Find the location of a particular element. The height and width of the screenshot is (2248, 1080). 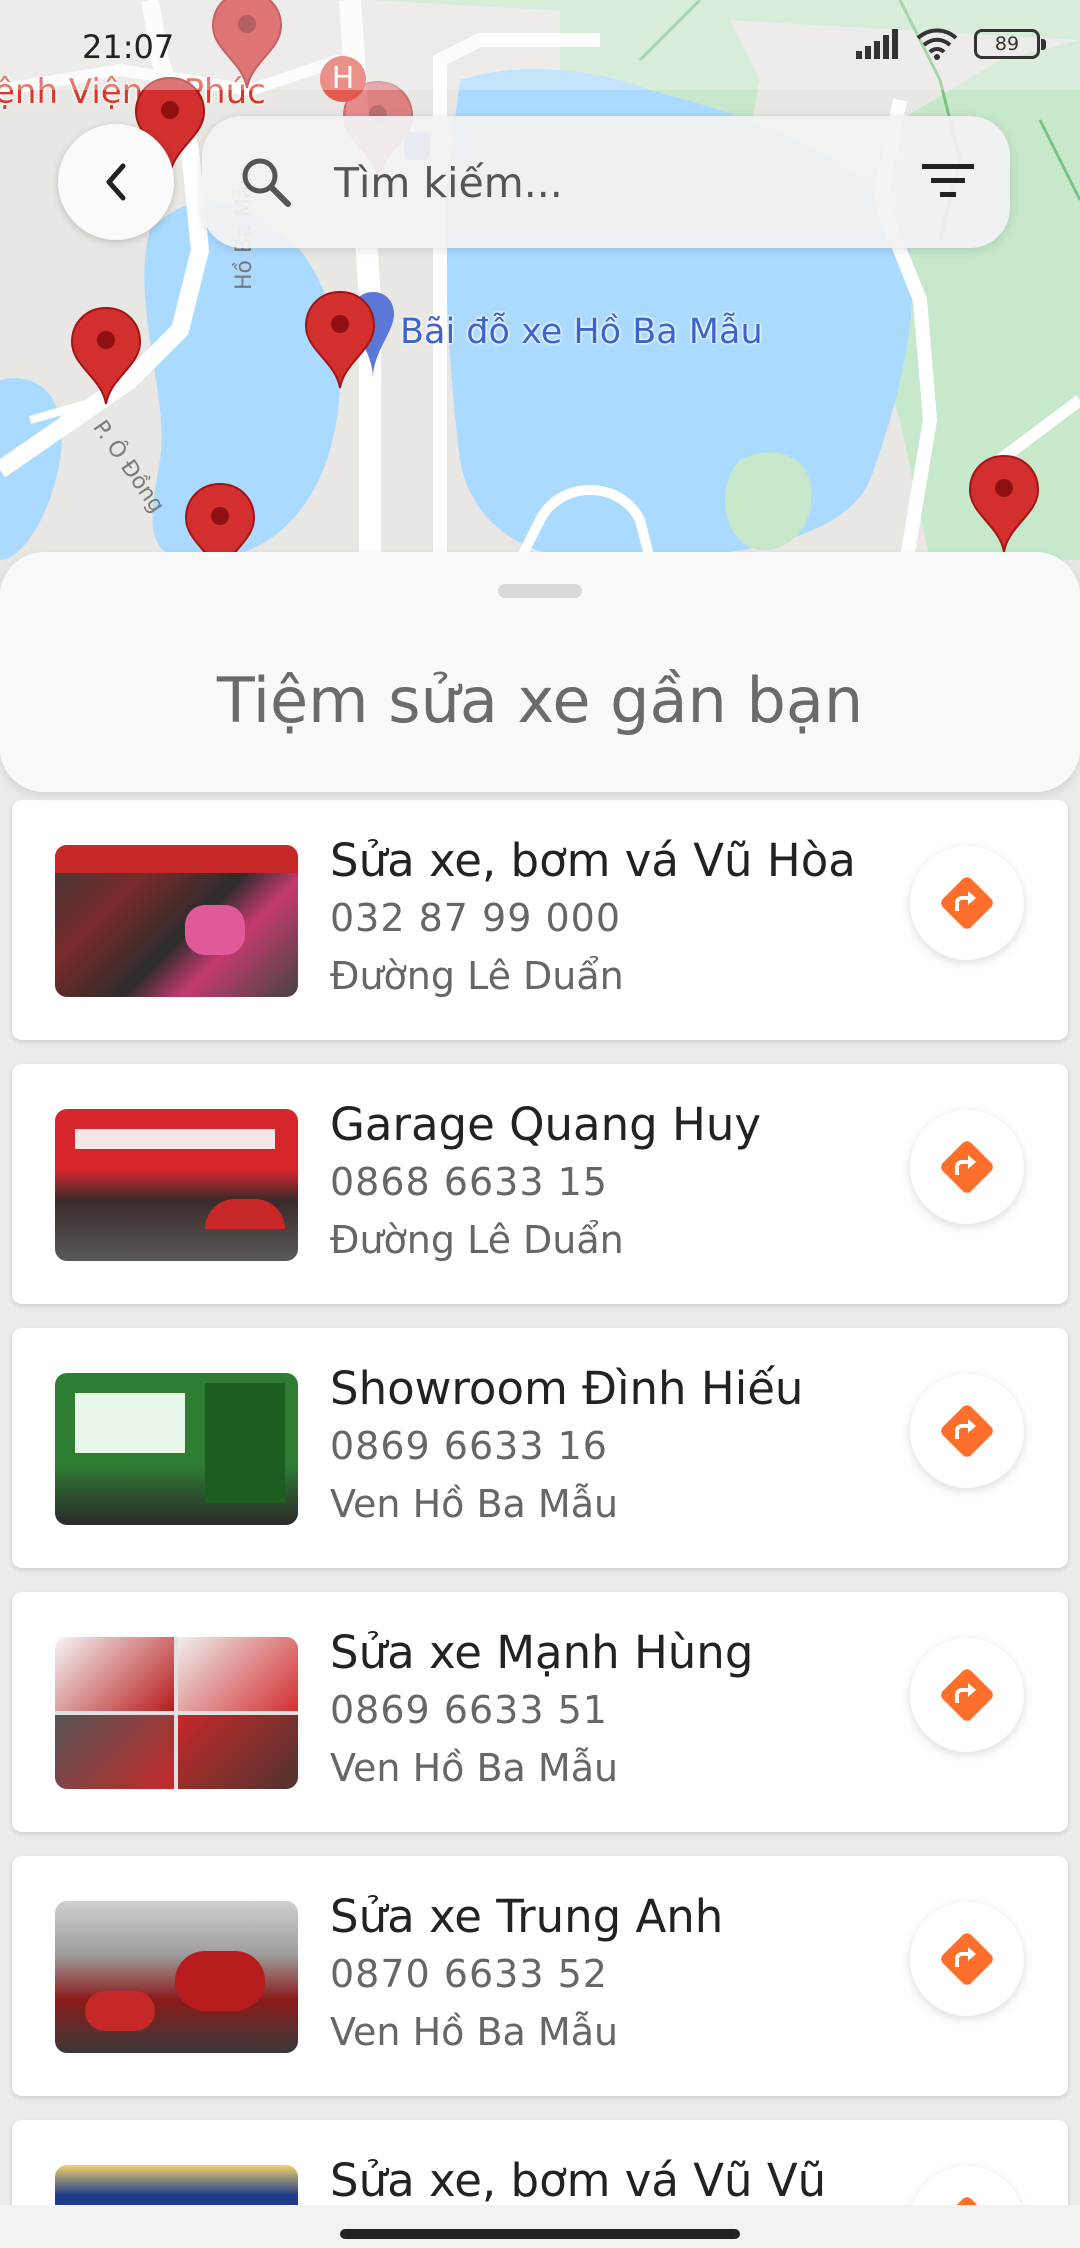

shop-phone: 0869 6633 51 is located at coordinates (469, 1710).